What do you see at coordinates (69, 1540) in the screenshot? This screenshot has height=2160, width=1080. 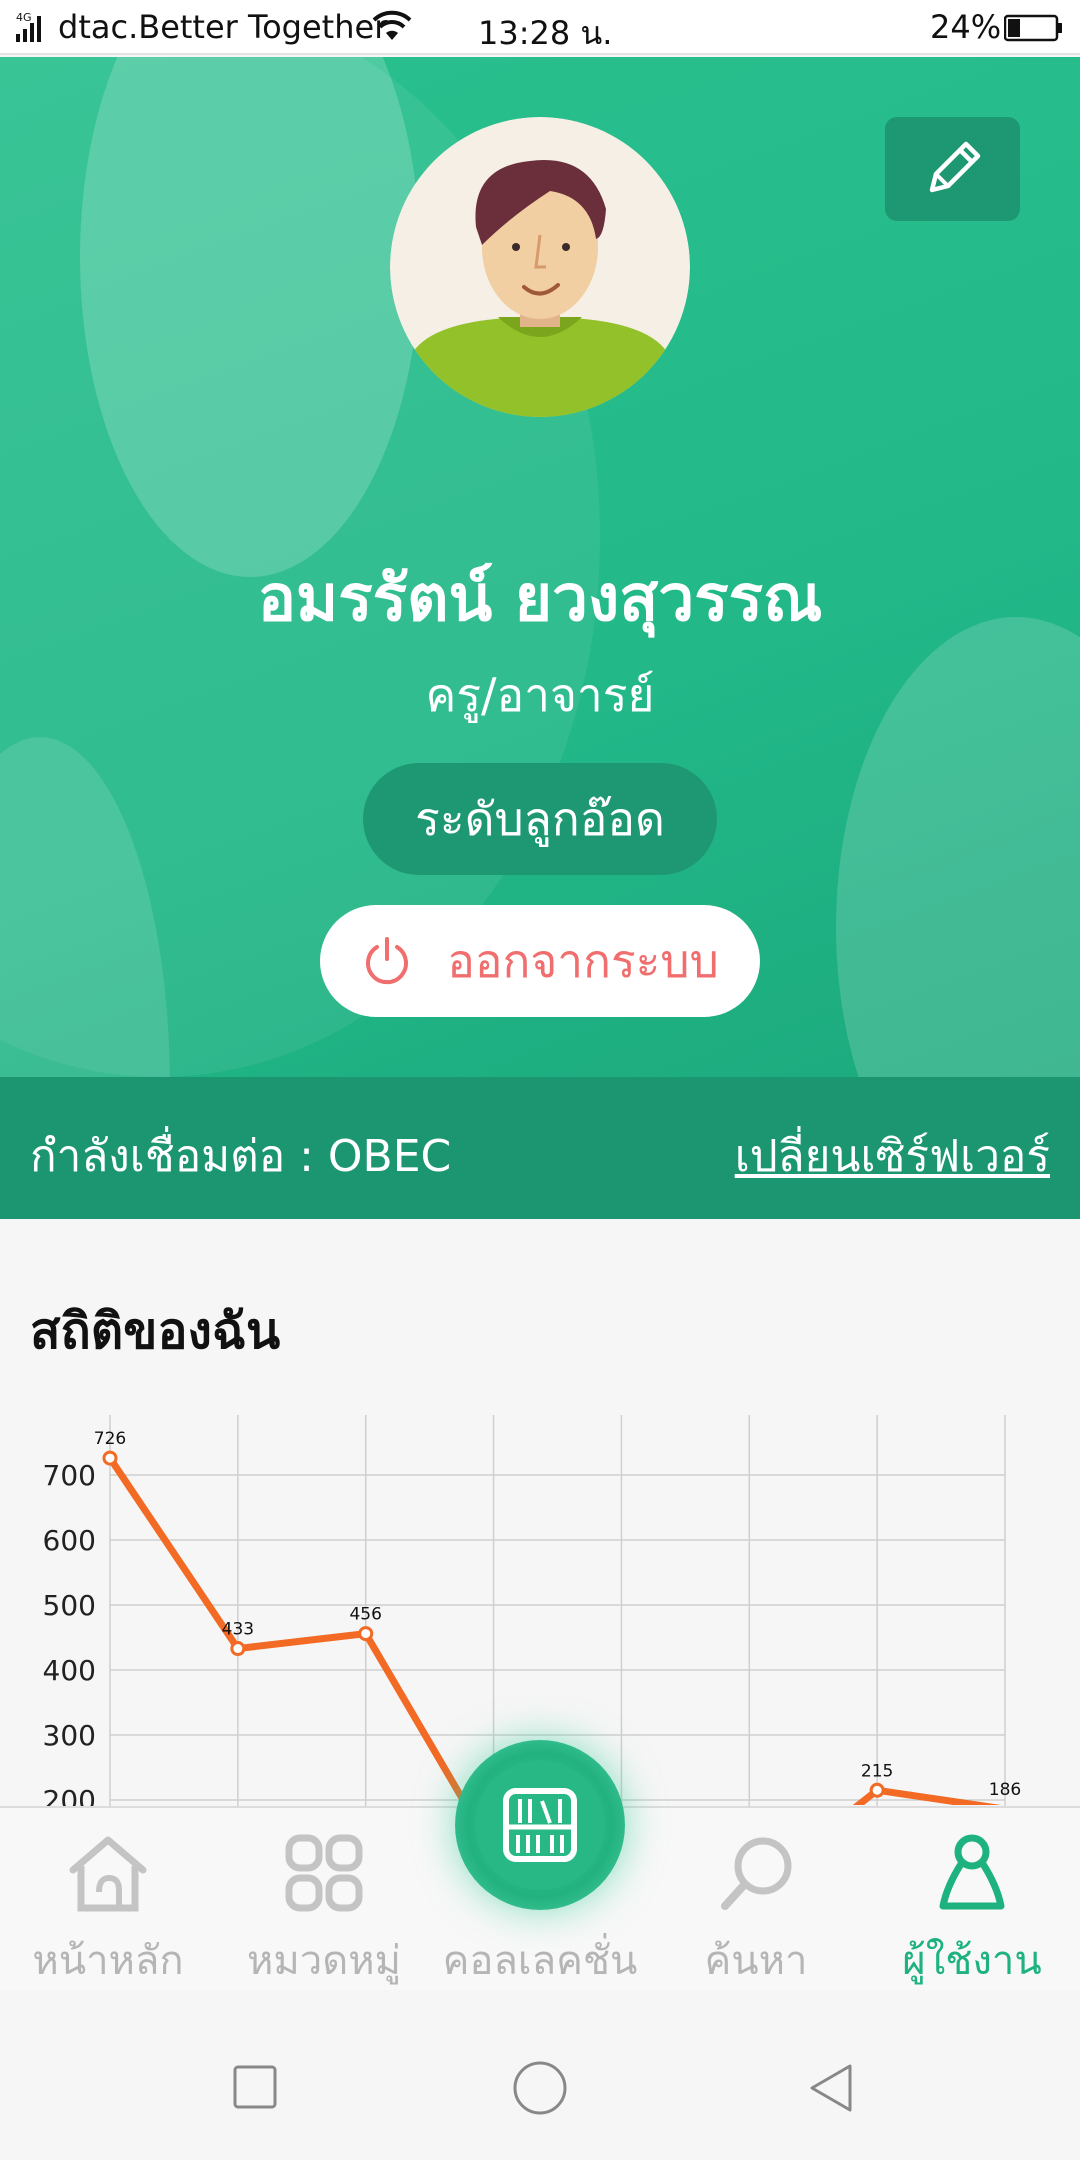 I see `y-tick-label: 600` at bounding box center [69, 1540].